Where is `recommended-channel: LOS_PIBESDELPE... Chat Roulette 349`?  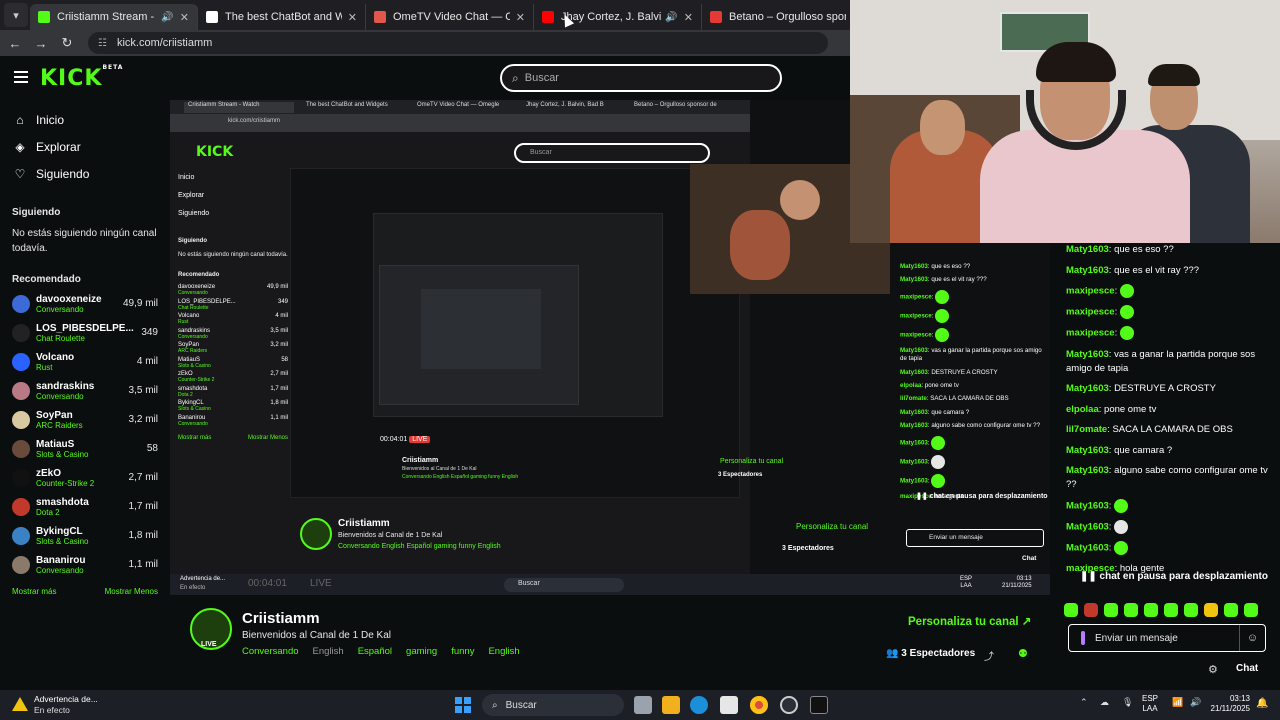 recommended-channel: LOS_PIBESDELPE... Chat Roulette 349 is located at coordinates (85, 332).